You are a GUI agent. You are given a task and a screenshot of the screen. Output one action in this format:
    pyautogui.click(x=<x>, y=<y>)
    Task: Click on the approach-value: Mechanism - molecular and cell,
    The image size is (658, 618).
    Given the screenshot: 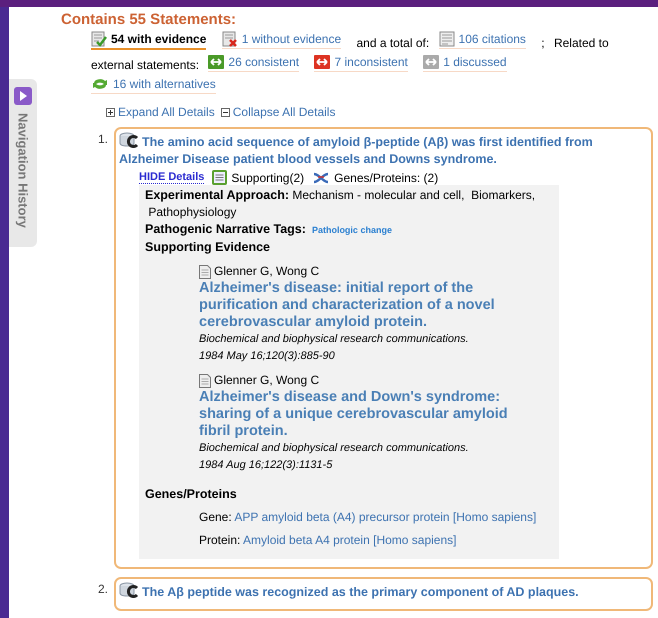 What is the action you would take?
    pyautogui.click(x=378, y=195)
    